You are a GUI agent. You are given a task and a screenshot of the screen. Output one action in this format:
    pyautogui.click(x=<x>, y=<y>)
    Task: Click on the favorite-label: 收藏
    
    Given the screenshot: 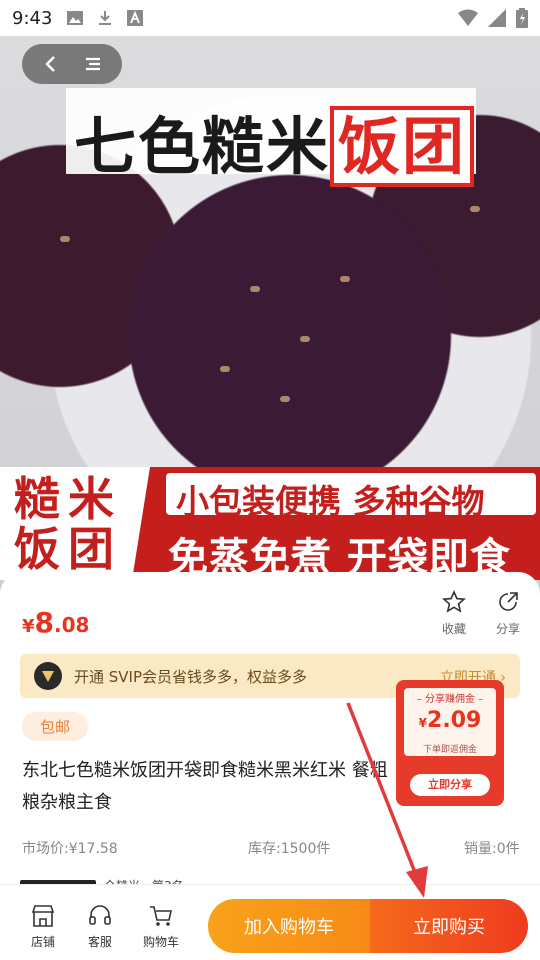 What is the action you would take?
    pyautogui.click(x=453, y=629)
    